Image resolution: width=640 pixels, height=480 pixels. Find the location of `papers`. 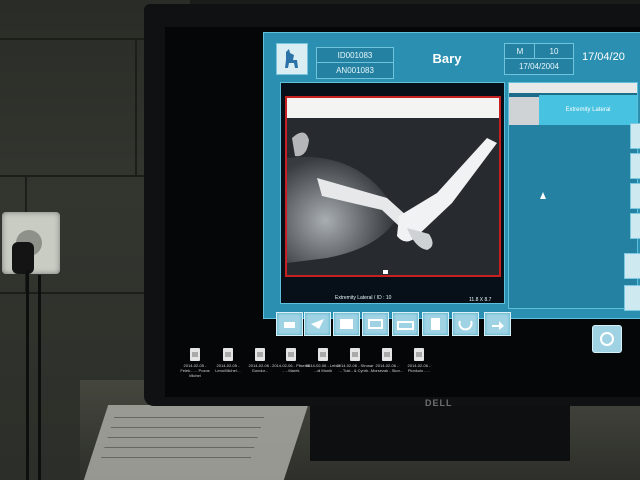

papers is located at coordinates (196, 442).